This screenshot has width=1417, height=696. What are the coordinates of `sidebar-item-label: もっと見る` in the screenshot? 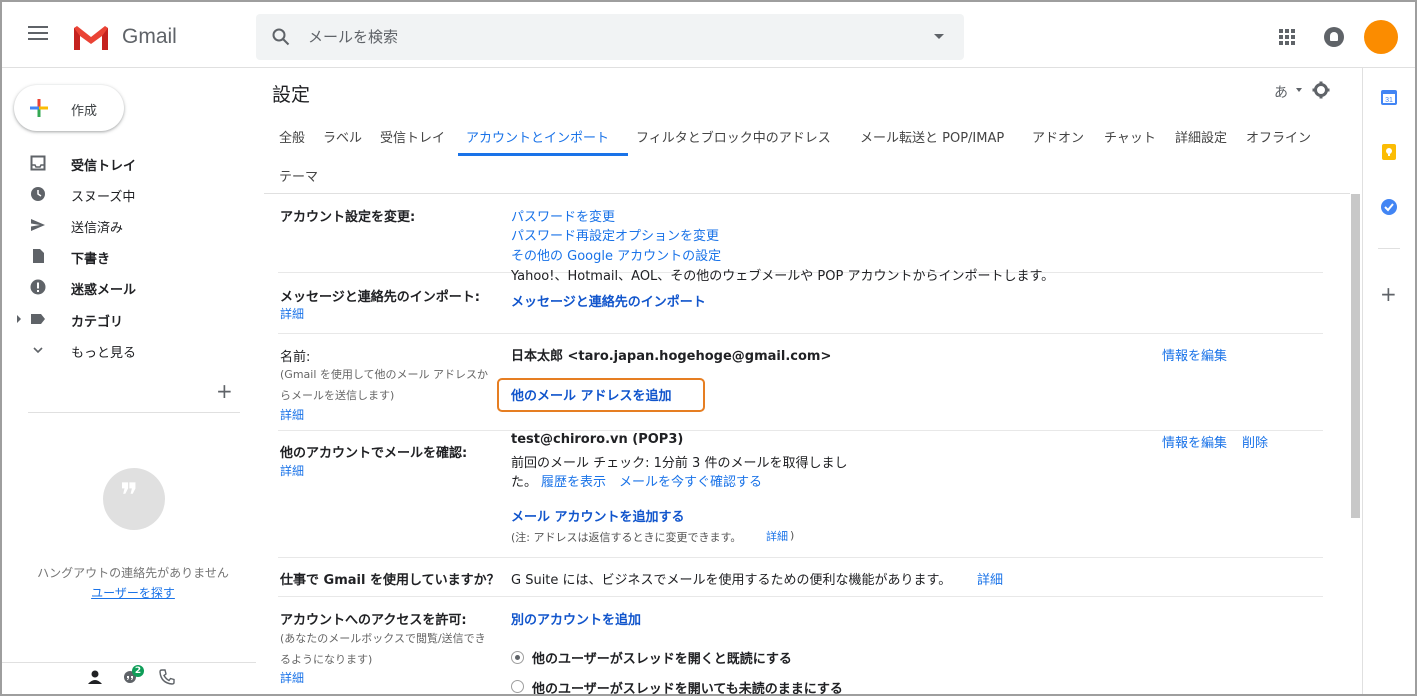 It's located at (104, 353).